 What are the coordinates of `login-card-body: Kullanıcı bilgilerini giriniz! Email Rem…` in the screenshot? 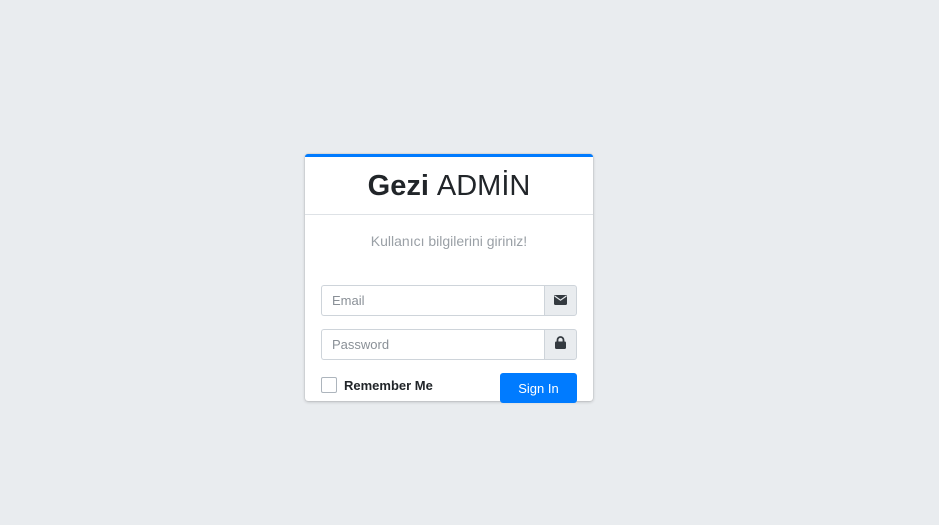 It's located at (449, 318).